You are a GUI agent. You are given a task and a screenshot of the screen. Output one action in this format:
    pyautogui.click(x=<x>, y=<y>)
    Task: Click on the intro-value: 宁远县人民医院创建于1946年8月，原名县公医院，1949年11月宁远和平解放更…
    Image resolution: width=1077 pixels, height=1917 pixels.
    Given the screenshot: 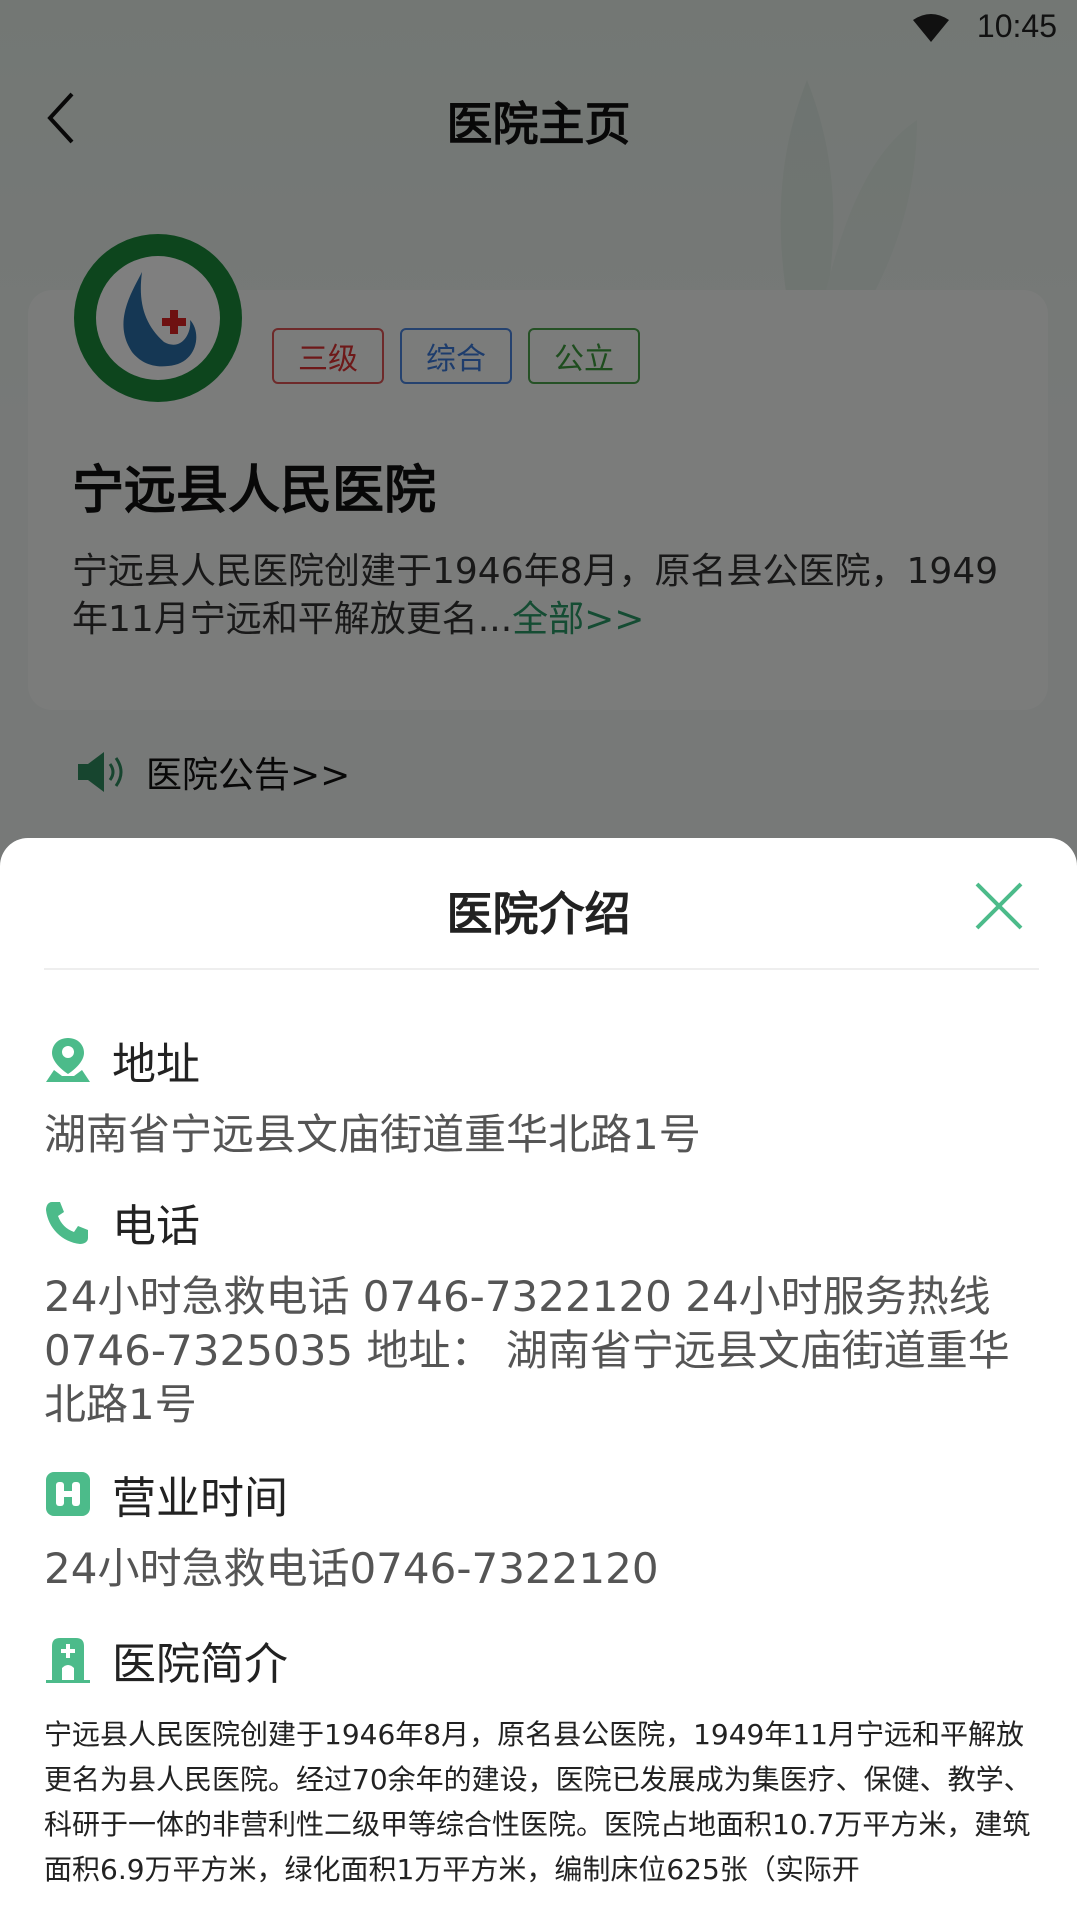 What is the action you would take?
    pyautogui.click(x=538, y=1802)
    